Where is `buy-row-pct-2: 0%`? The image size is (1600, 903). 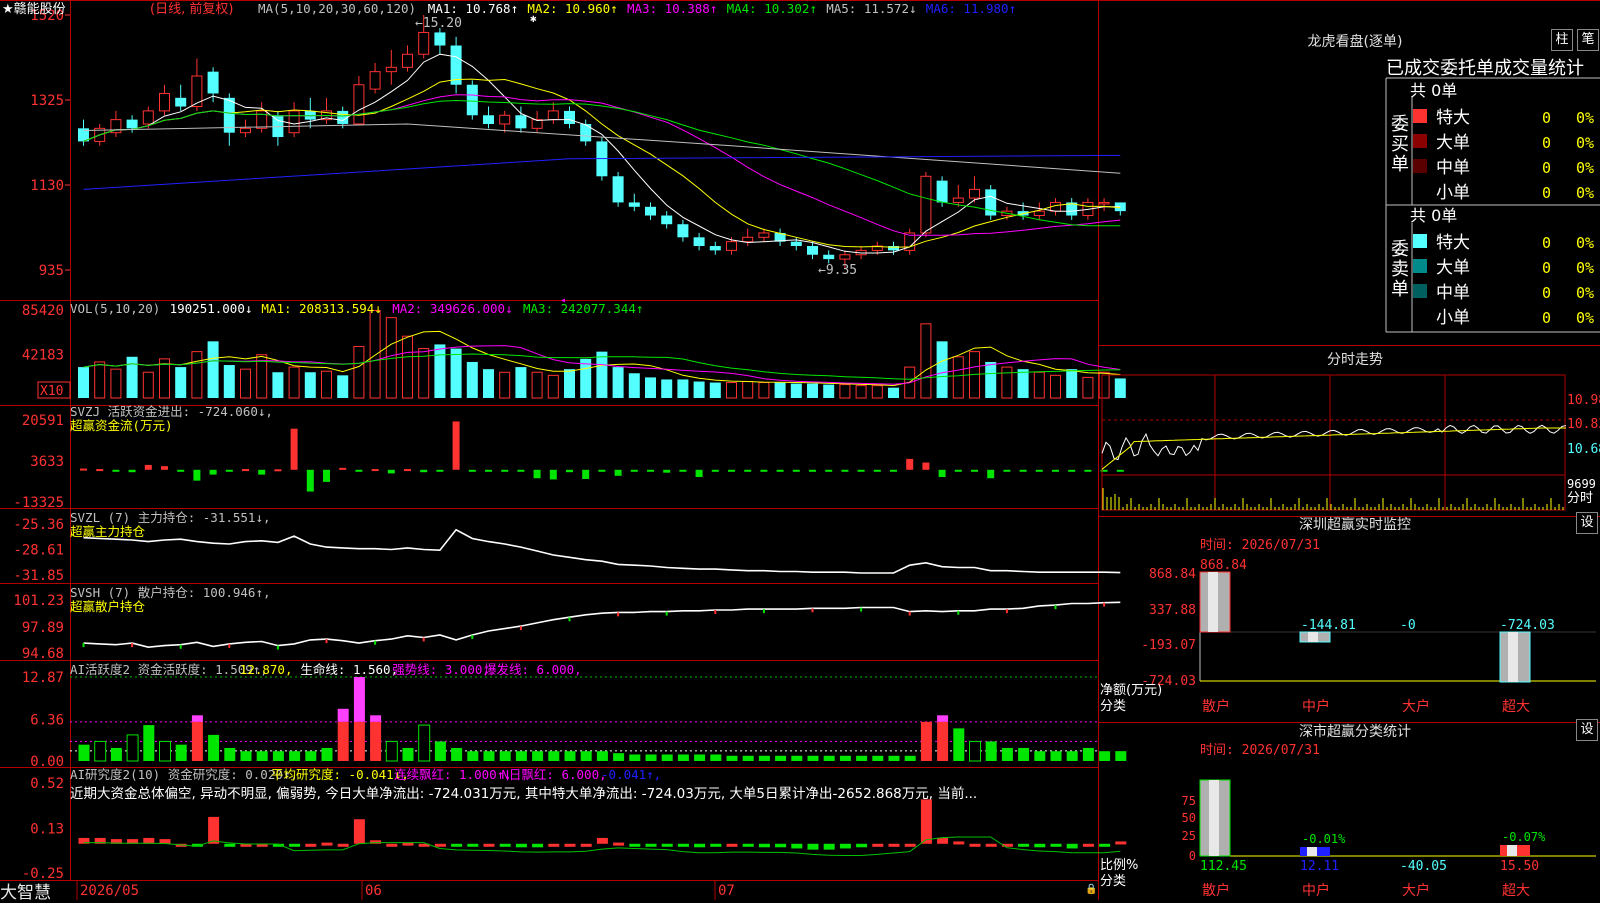
buy-row-pct-2: 0% is located at coordinates (1585, 168).